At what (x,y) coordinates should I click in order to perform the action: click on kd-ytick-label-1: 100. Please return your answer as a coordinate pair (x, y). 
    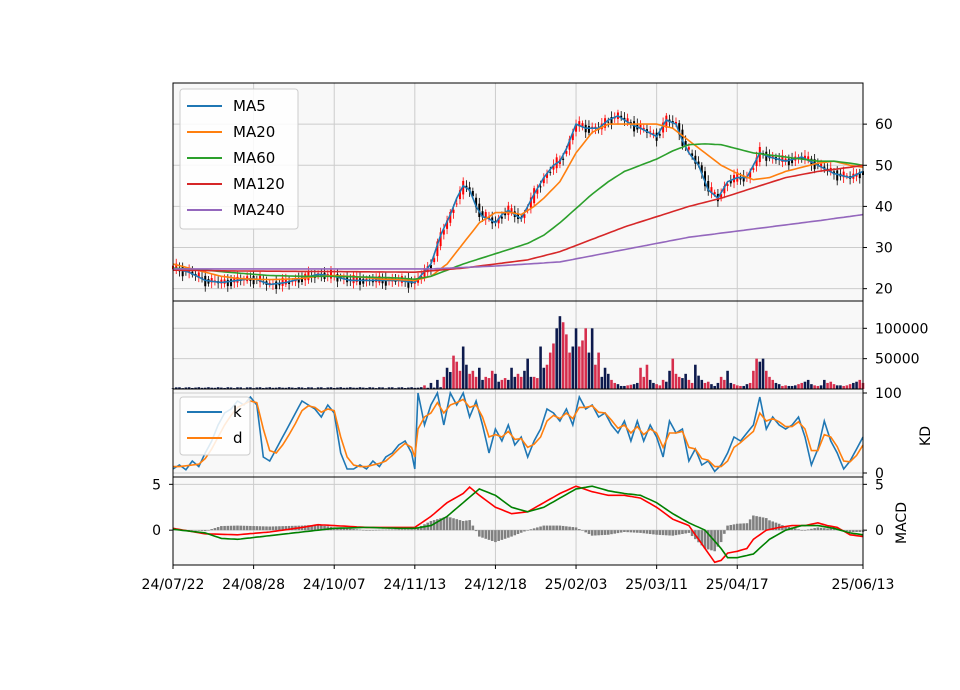
    Looking at the image, I should click on (888, 394).